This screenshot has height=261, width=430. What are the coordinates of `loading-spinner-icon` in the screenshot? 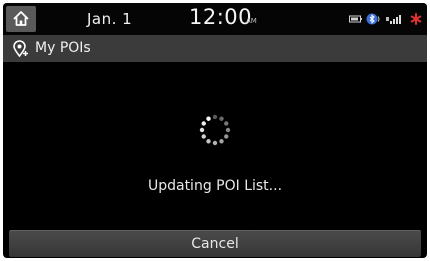 It's located at (215, 130).